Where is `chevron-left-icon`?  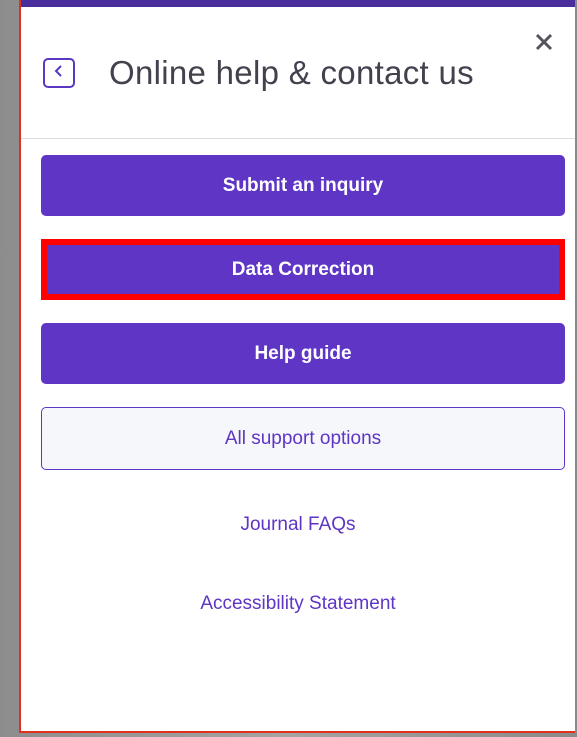
chevron-left-icon is located at coordinates (59, 73).